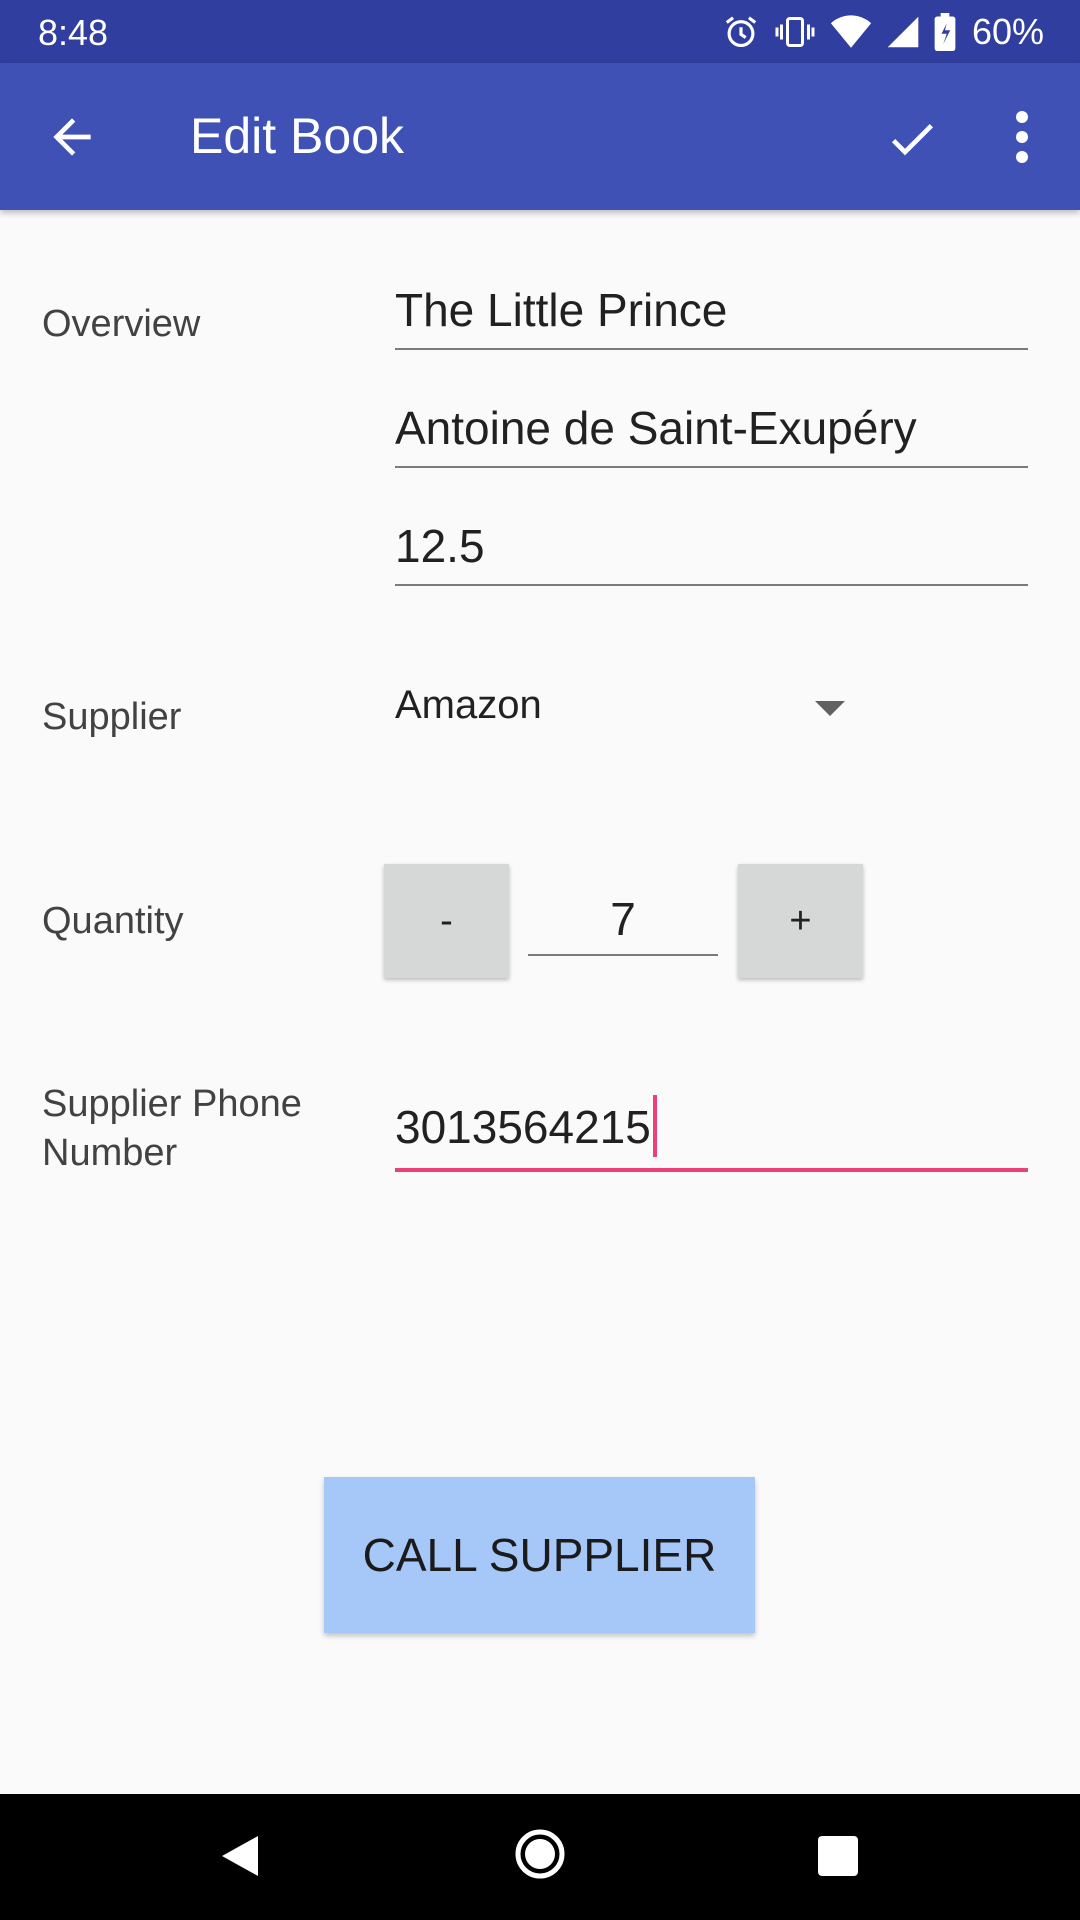 This screenshot has width=1080, height=1920. I want to click on quantity-underline, so click(623, 955).